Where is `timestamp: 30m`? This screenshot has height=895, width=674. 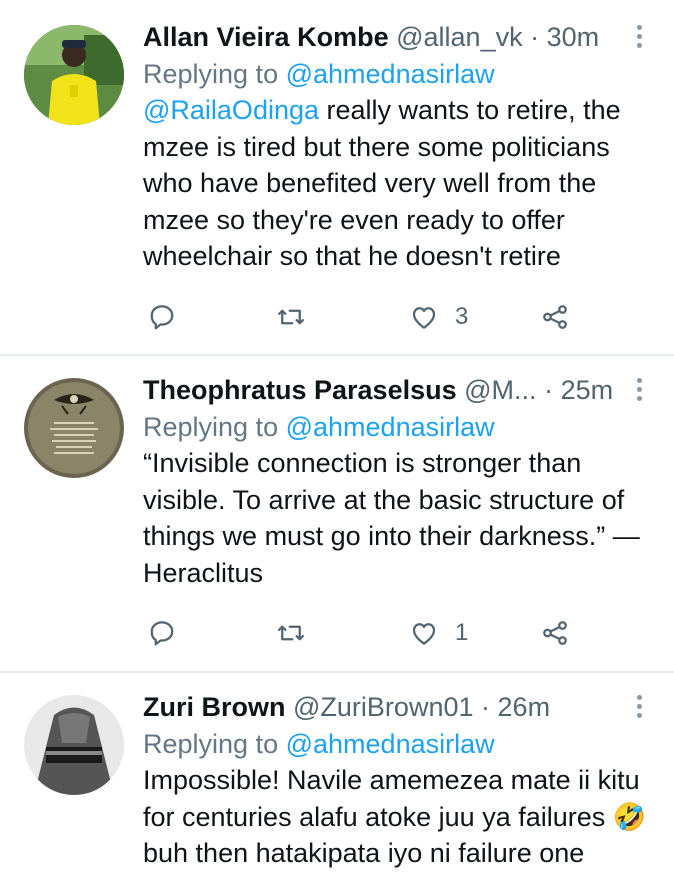 timestamp: 30m is located at coordinates (573, 37).